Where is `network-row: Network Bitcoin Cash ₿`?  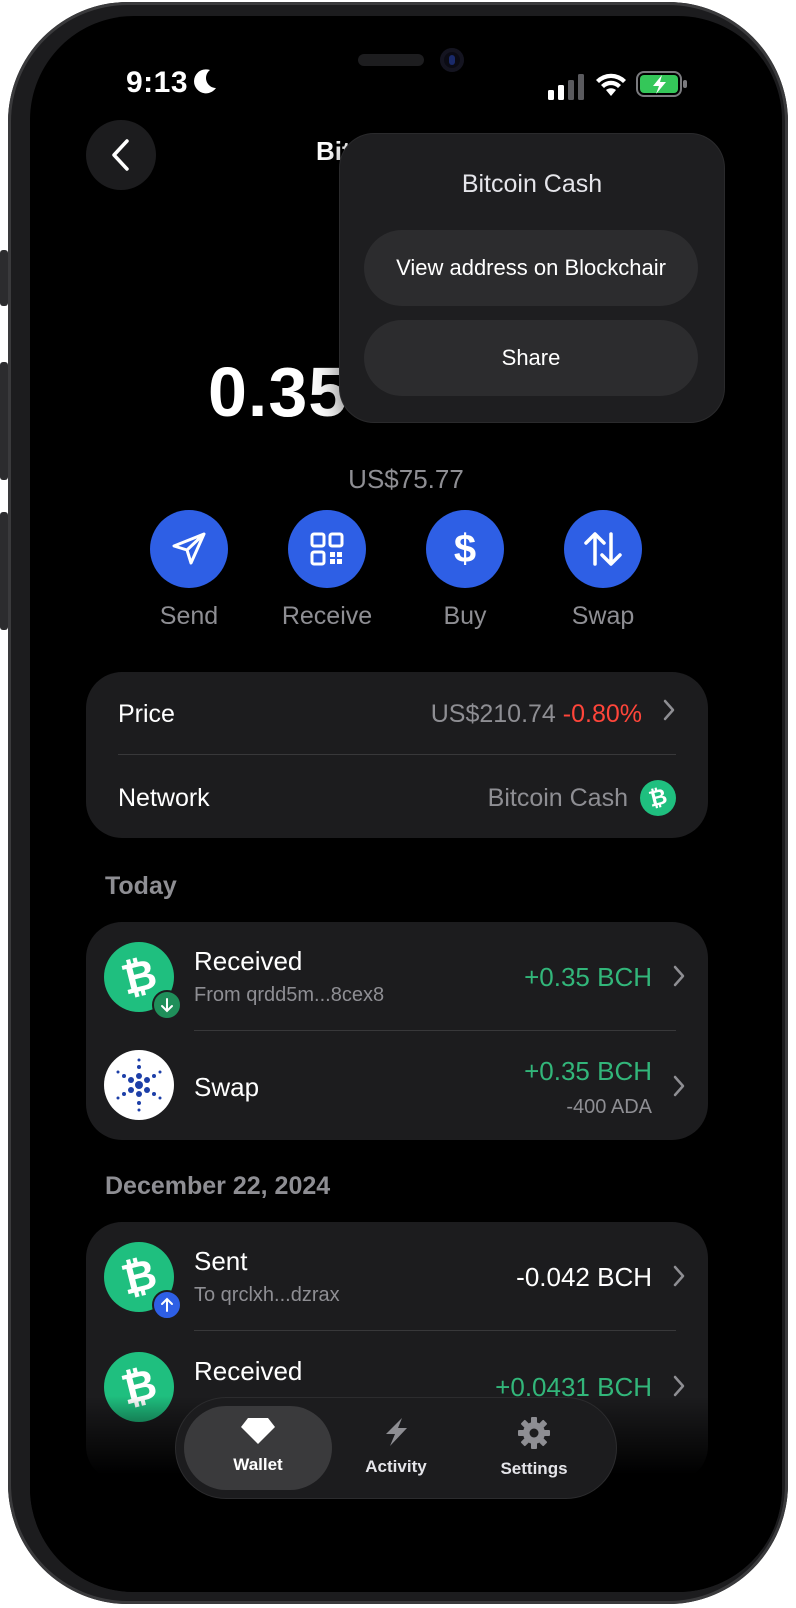
network-row: Network Bitcoin Cash ₿ is located at coordinates (397, 797).